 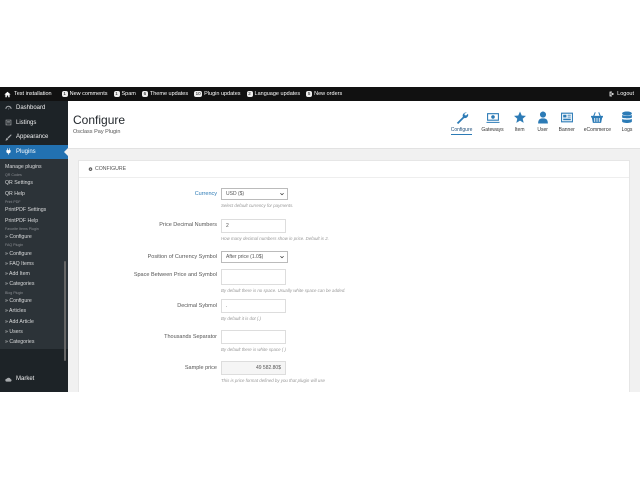 What do you see at coordinates (205, 194) in the screenshot?
I see `currency-label: Currency` at bounding box center [205, 194].